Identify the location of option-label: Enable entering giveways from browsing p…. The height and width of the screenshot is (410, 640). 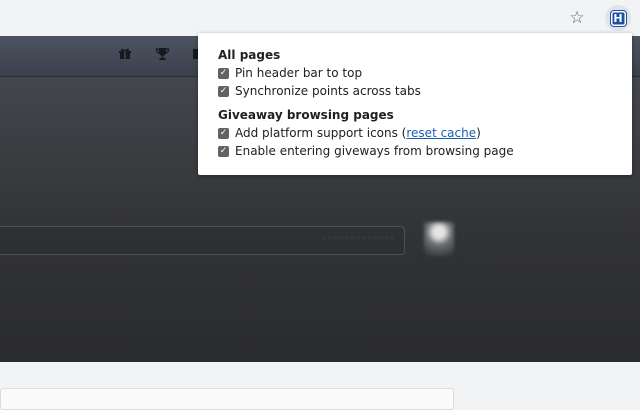
(374, 151).